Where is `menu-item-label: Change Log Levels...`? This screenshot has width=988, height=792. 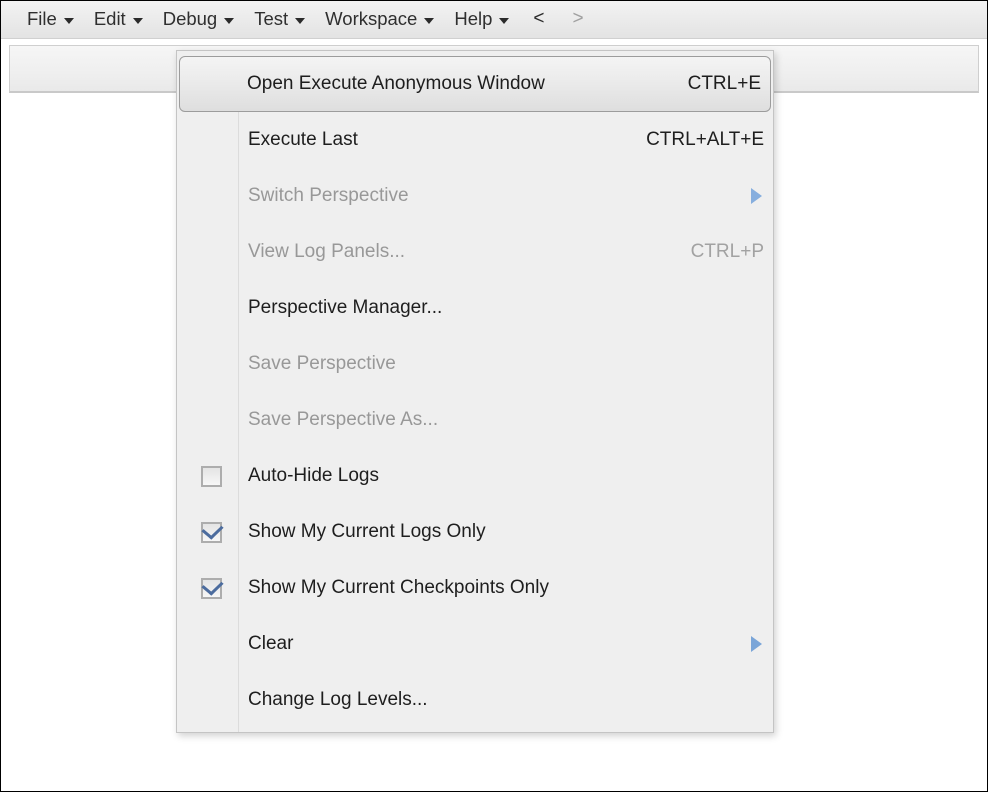 menu-item-label: Change Log Levels... is located at coordinates (338, 699).